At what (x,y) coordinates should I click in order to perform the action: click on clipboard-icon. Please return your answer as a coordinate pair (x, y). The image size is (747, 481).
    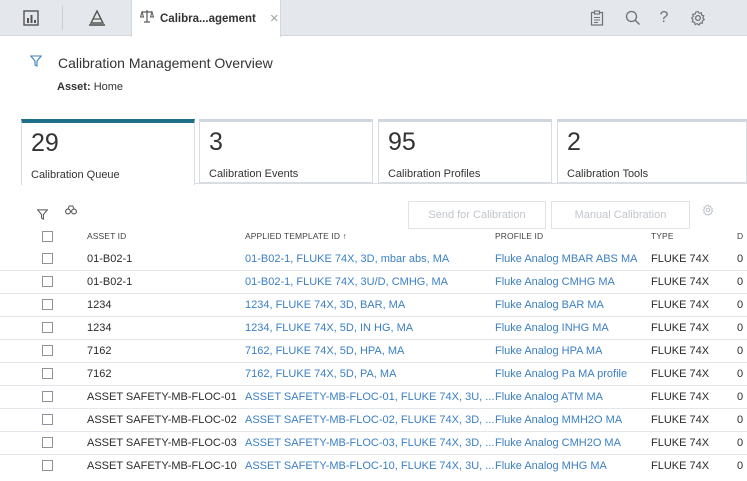
    Looking at the image, I should click on (597, 18).